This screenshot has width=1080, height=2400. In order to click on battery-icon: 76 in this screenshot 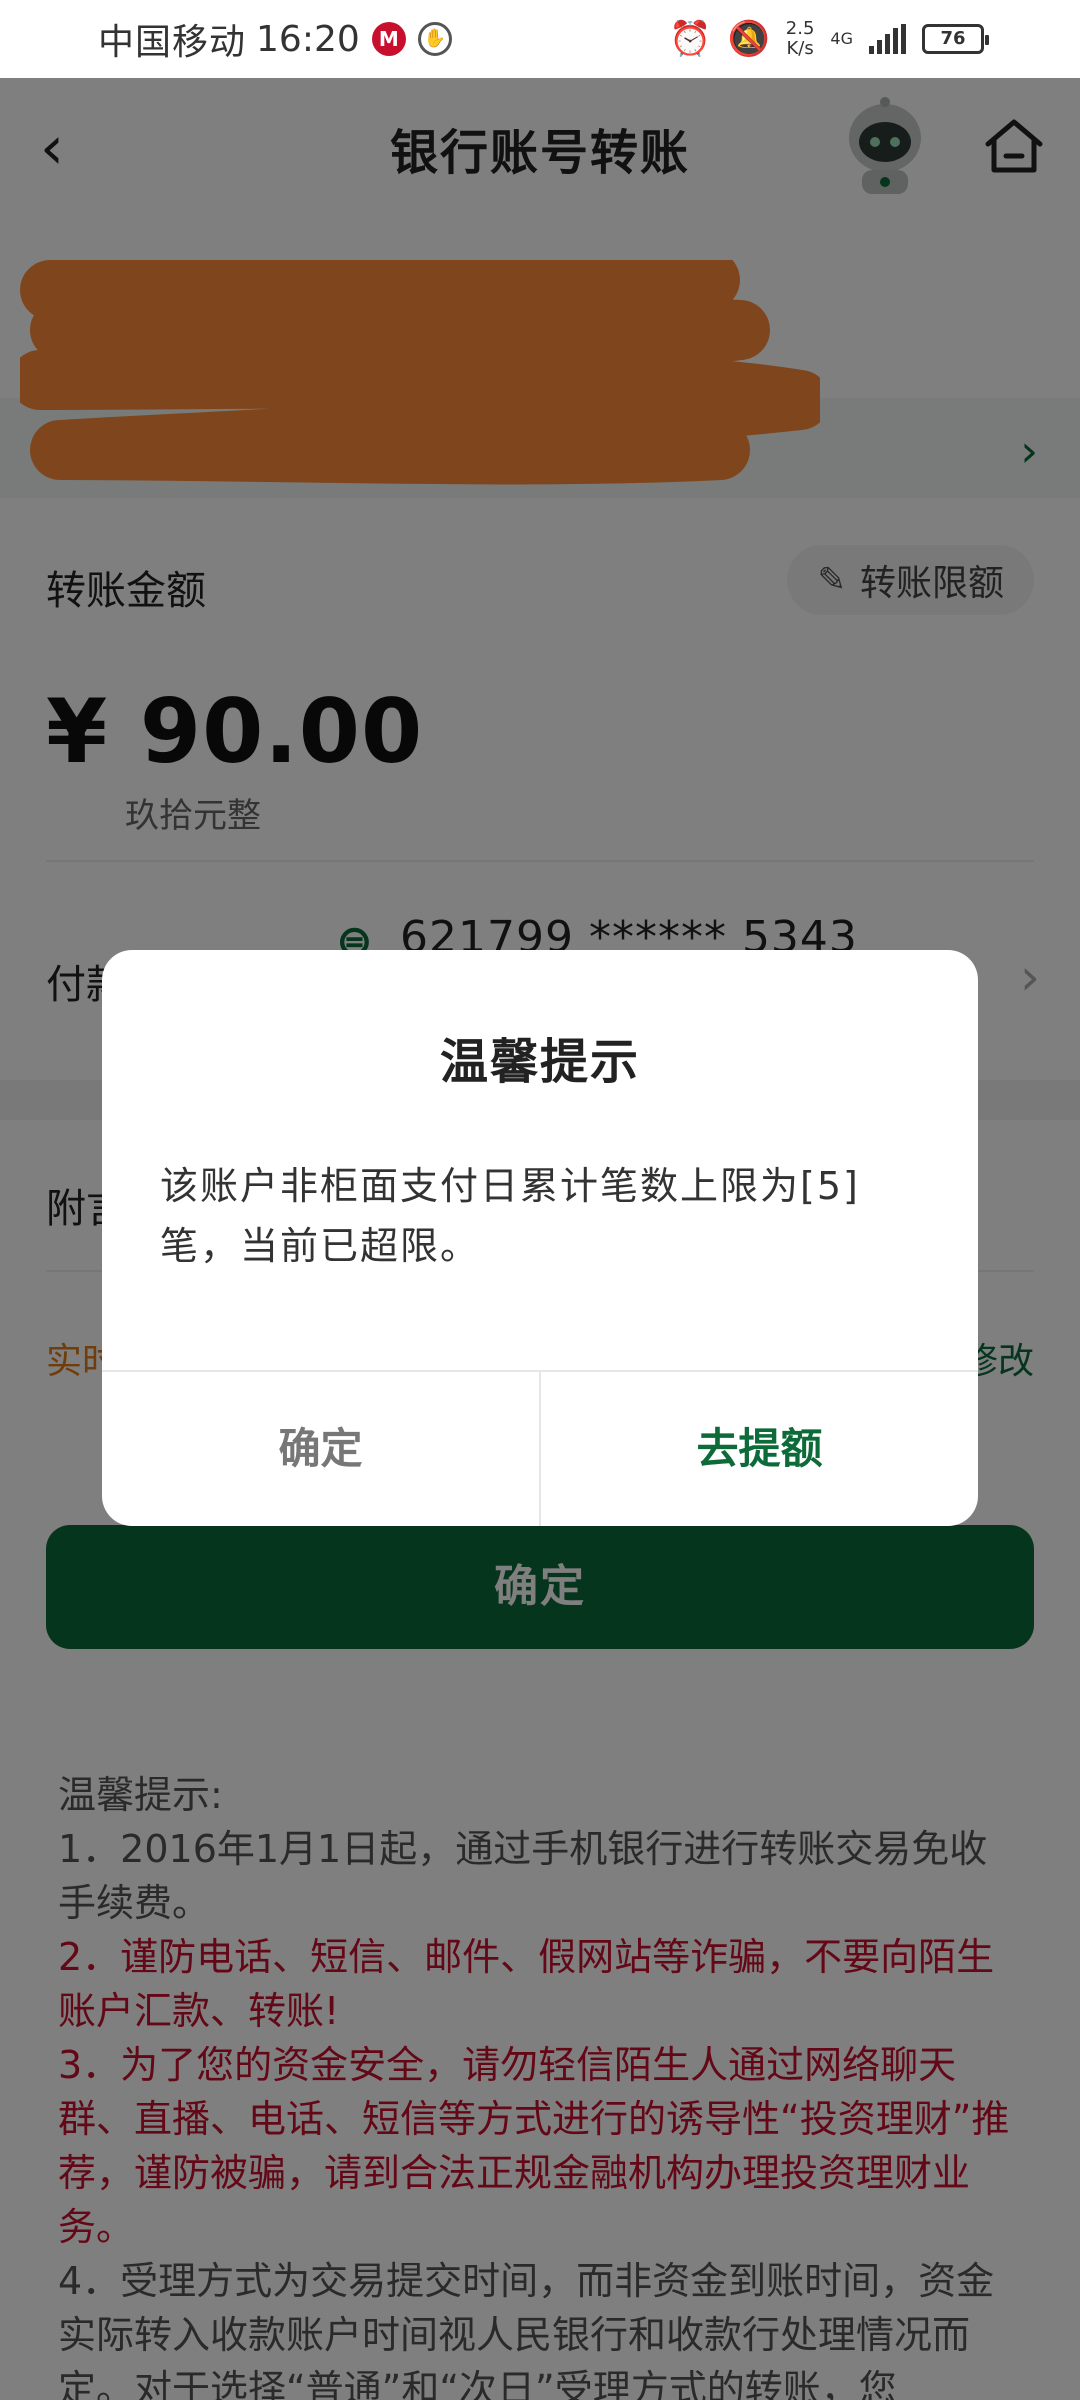, I will do `click(955, 39)`.